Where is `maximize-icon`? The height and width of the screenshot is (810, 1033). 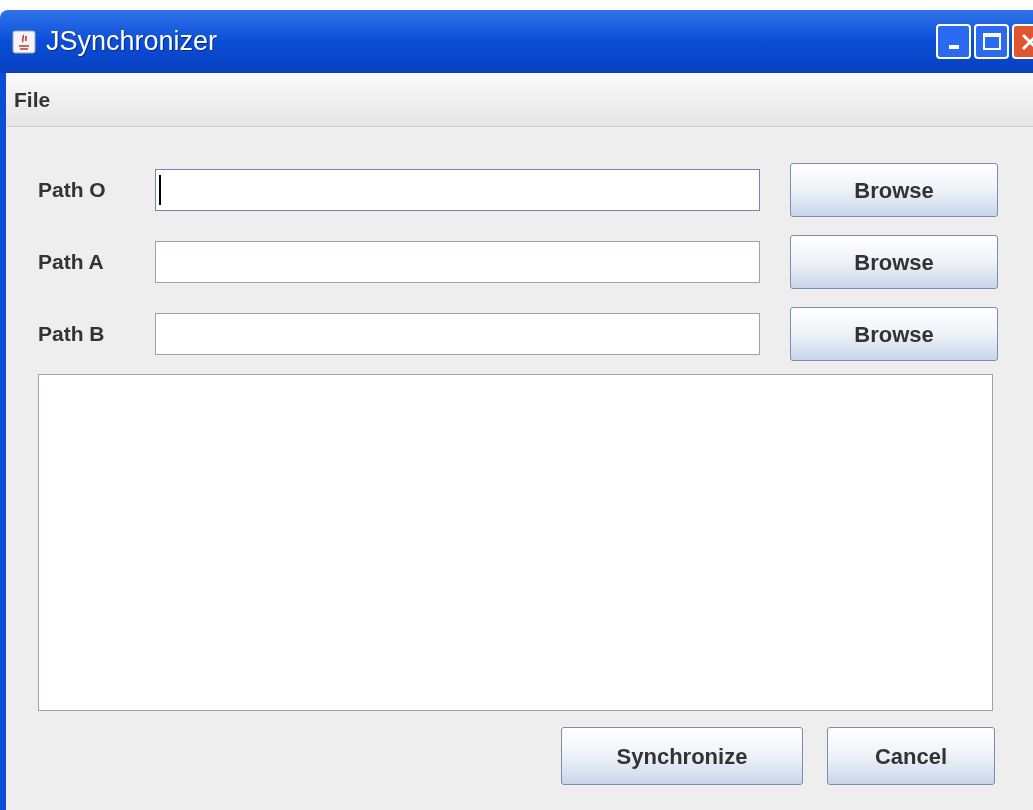 maximize-icon is located at coordinates (991, 41).